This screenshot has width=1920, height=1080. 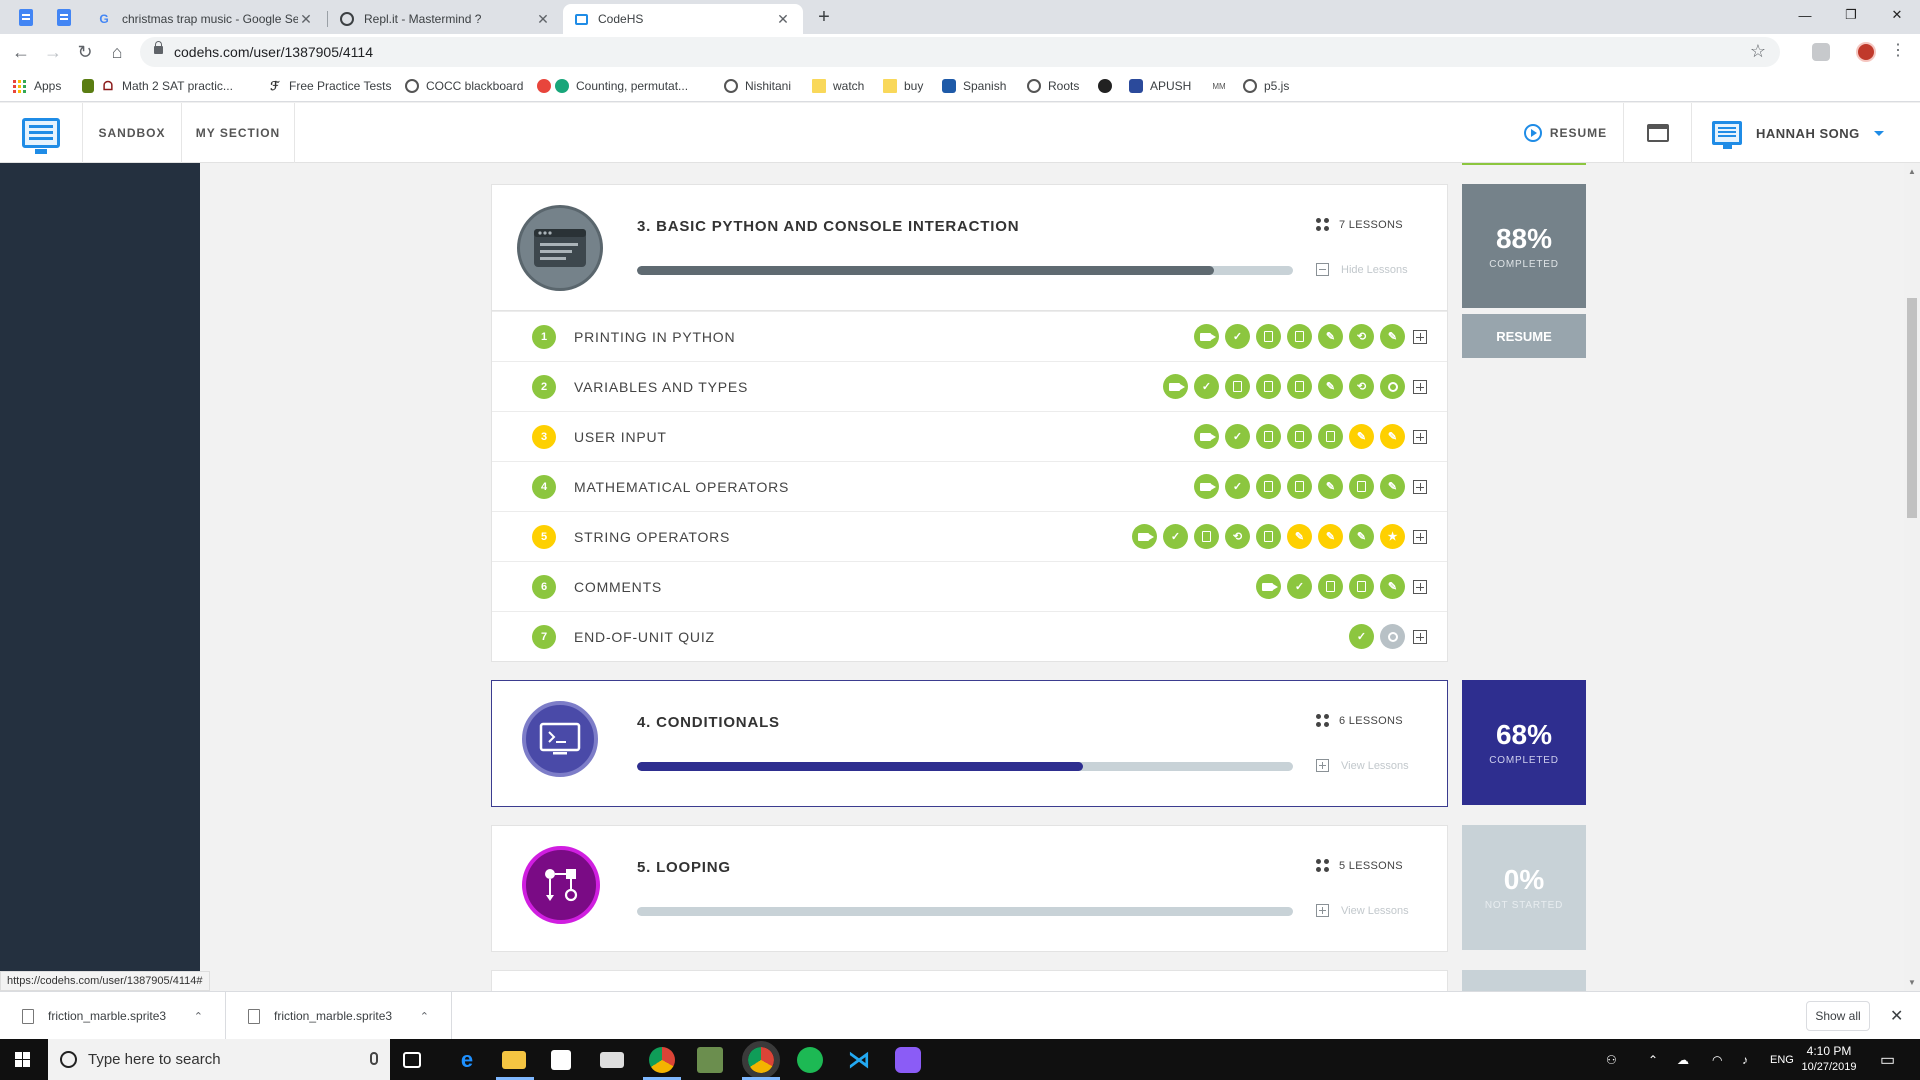 I want to click on tab-codehs: CodeHS ✕, so click(x=683, y=19).